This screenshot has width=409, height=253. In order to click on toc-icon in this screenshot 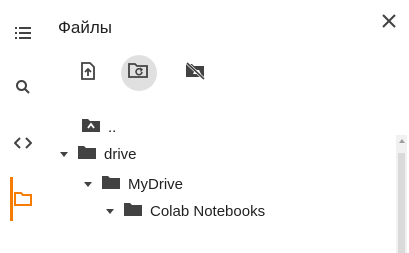, I will do `click(23, 33)`.